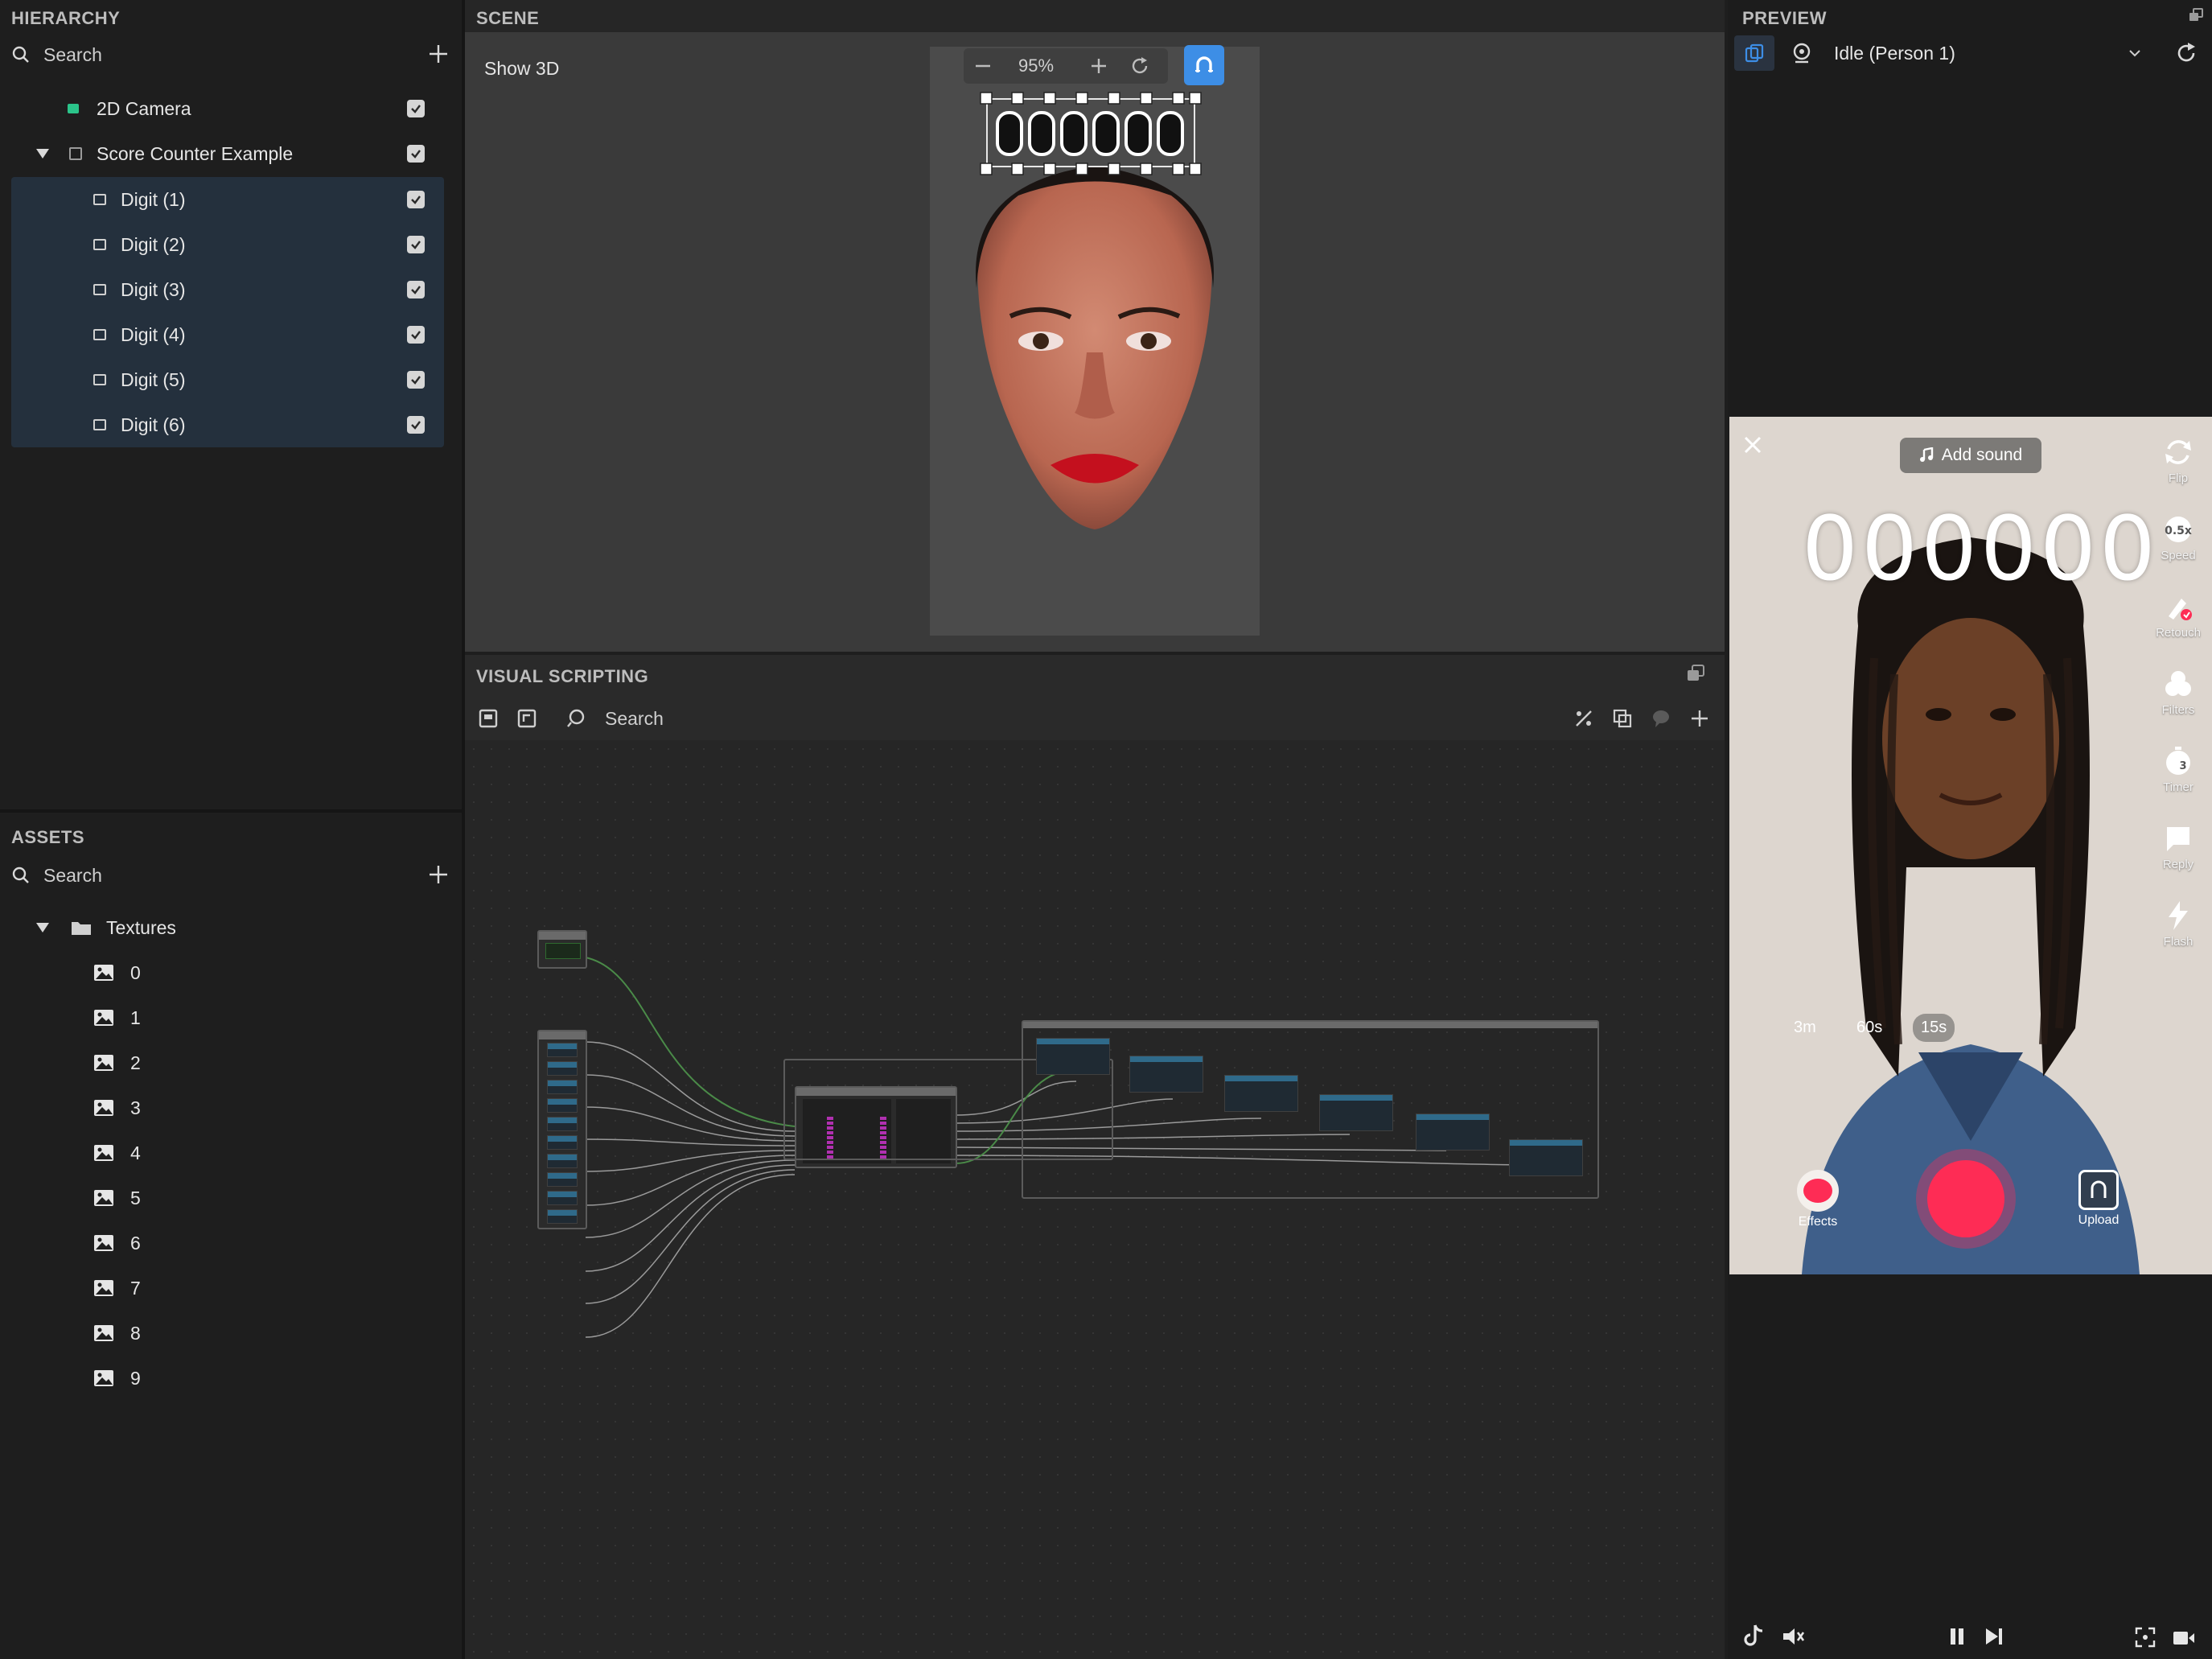 The height and width of the screenshot is (1659, 2212). What do you see at coordinates (521, 69) in the screenshot?
I see `show-3d-toggle: Show 3D` at bounding box center [521, 69].